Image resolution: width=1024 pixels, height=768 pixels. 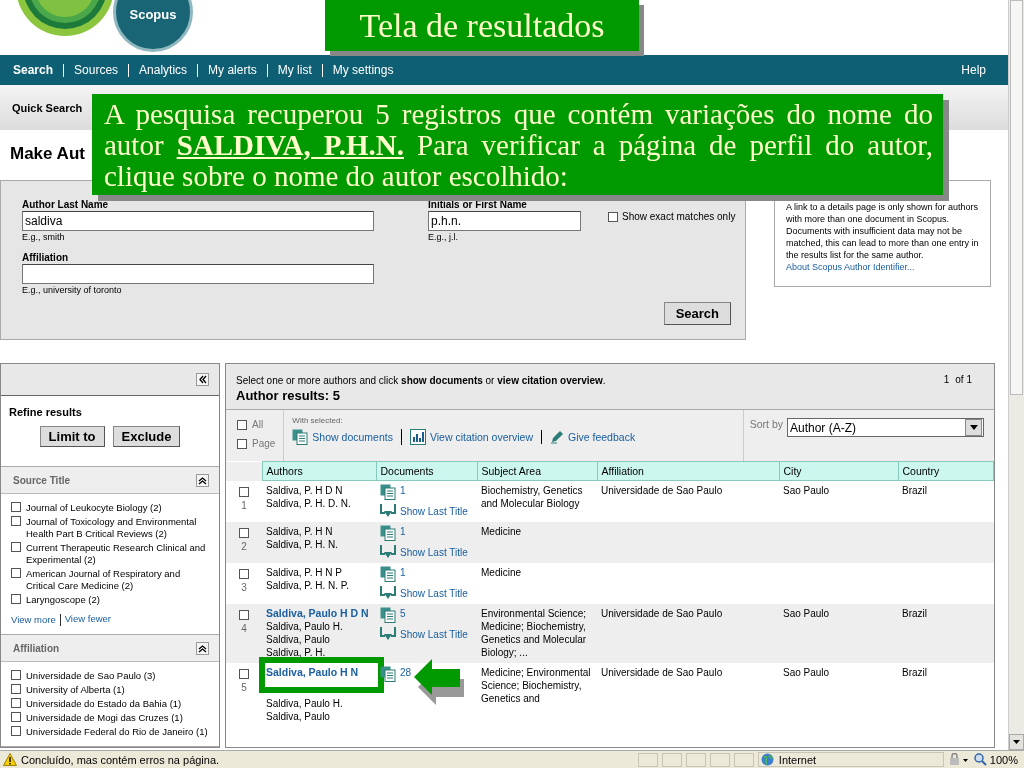 What do you see at coordinates (303, 544) in the screenshot?
I see `name-variant: Saldiva, P. H. N.` at bounding box center [303, 544].